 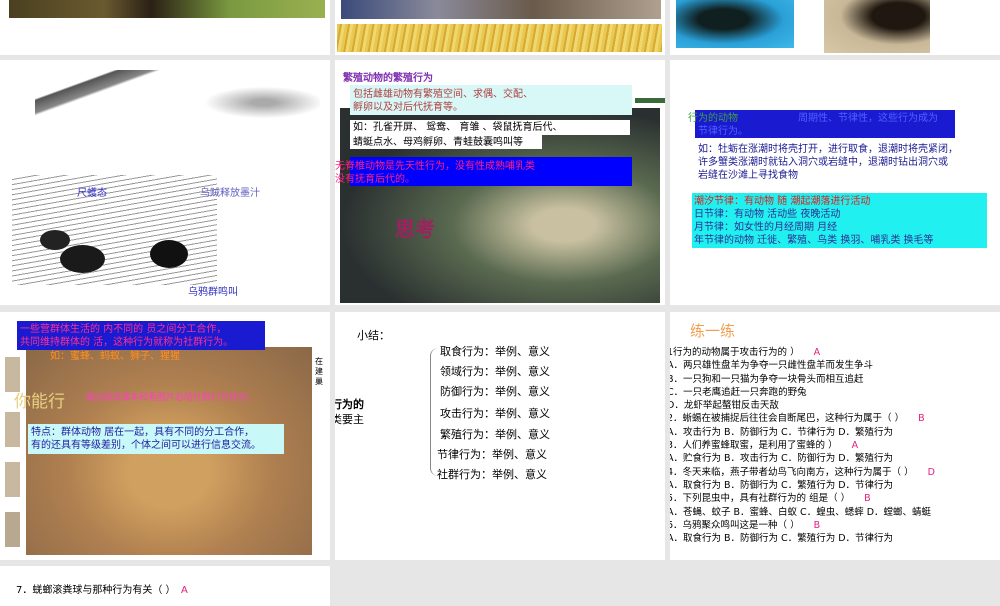 I want to click on question-line: A．贮食行为 B．攻击行为 C．防御行为 D．繁殖行为, so click(x=782, y=459).